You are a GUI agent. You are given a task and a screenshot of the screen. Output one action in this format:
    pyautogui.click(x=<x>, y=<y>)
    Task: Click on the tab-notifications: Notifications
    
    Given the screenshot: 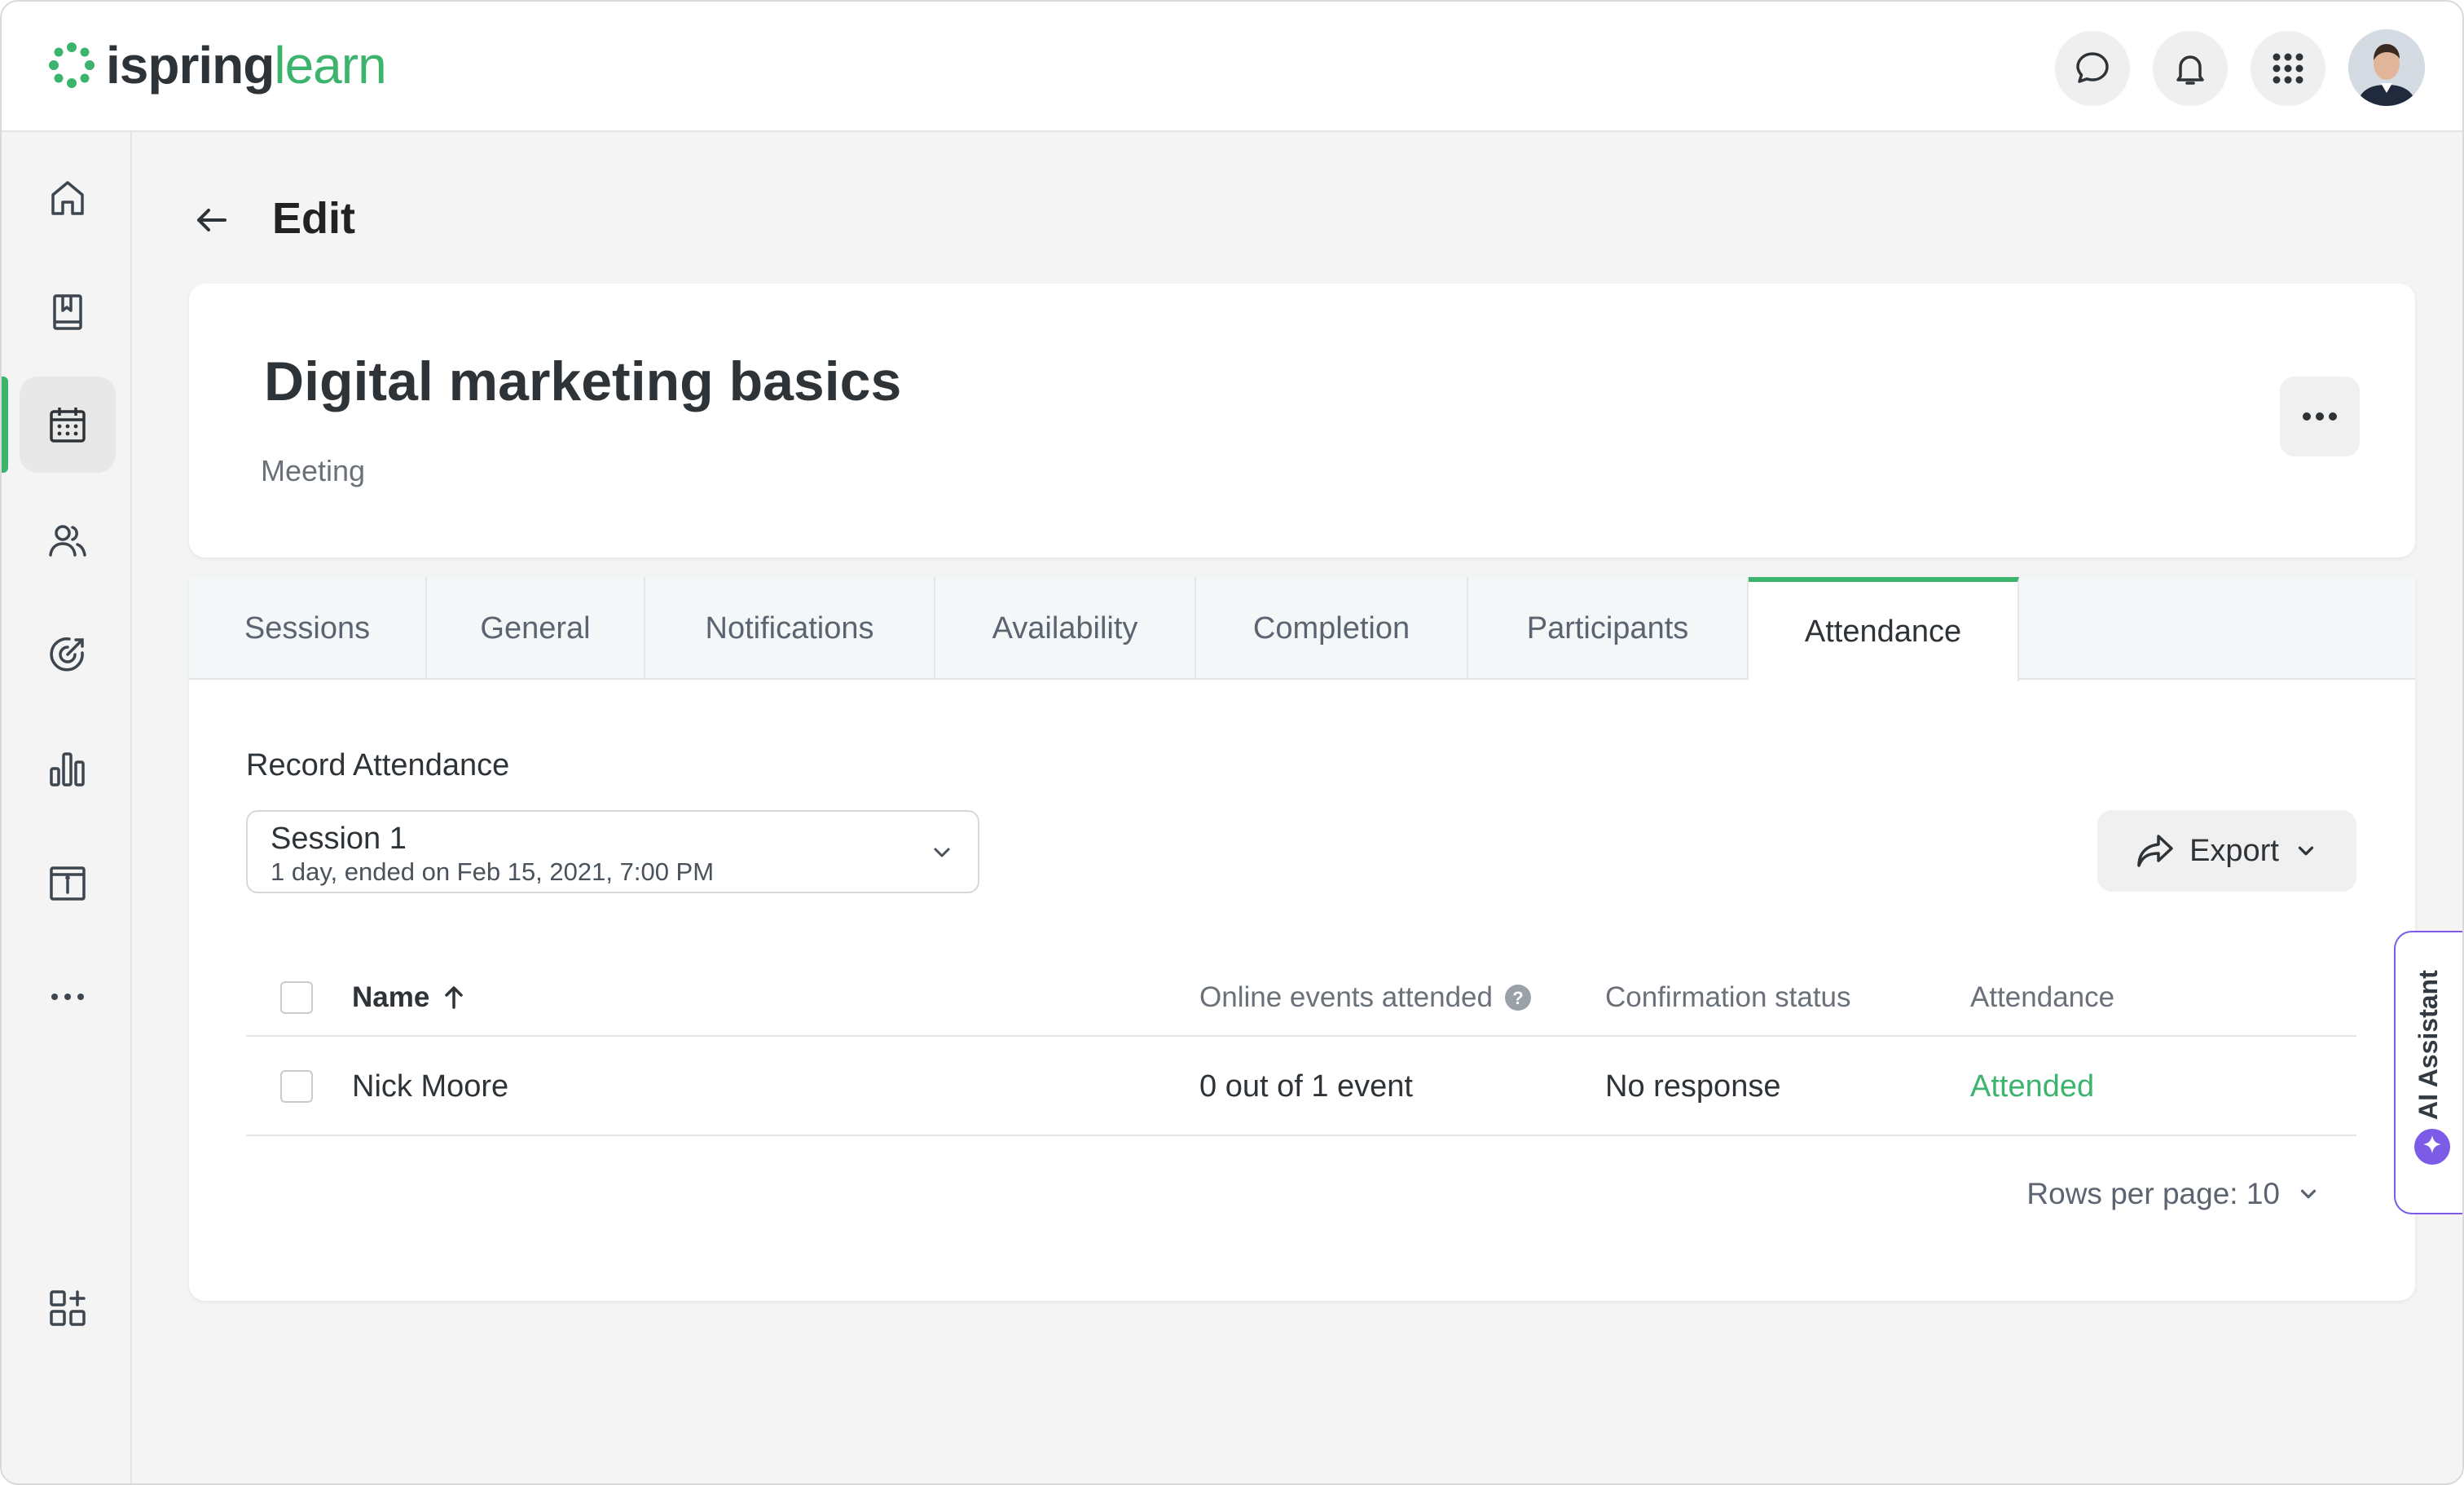 What is the action you would take?
    pyautogui.click(x=790, y=629)
    